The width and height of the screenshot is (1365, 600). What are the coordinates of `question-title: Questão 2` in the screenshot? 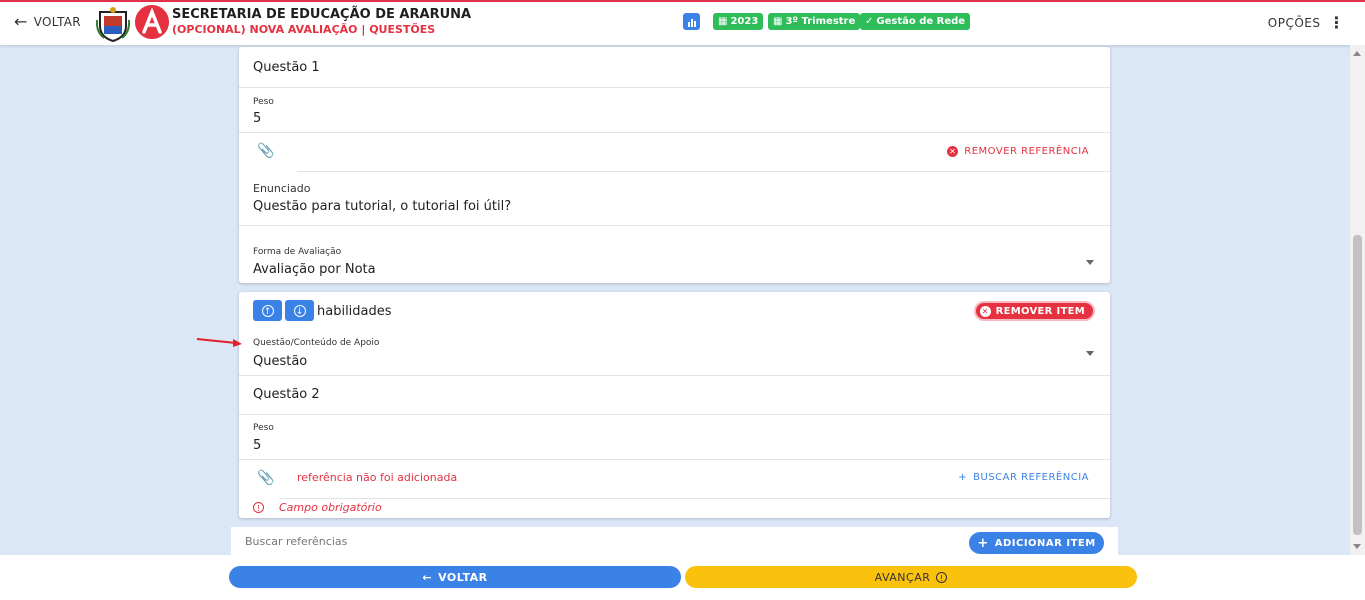 It's located at (286, 394).